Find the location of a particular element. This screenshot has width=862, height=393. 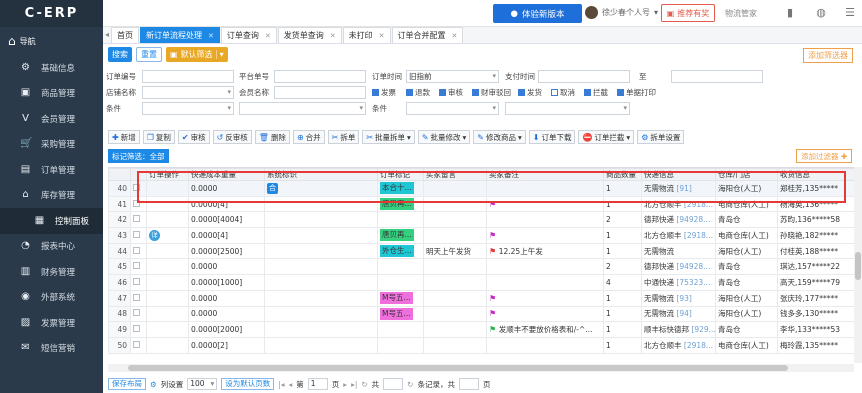

checkbox-intercept: 拦截 is located at coordinates (596, 92).